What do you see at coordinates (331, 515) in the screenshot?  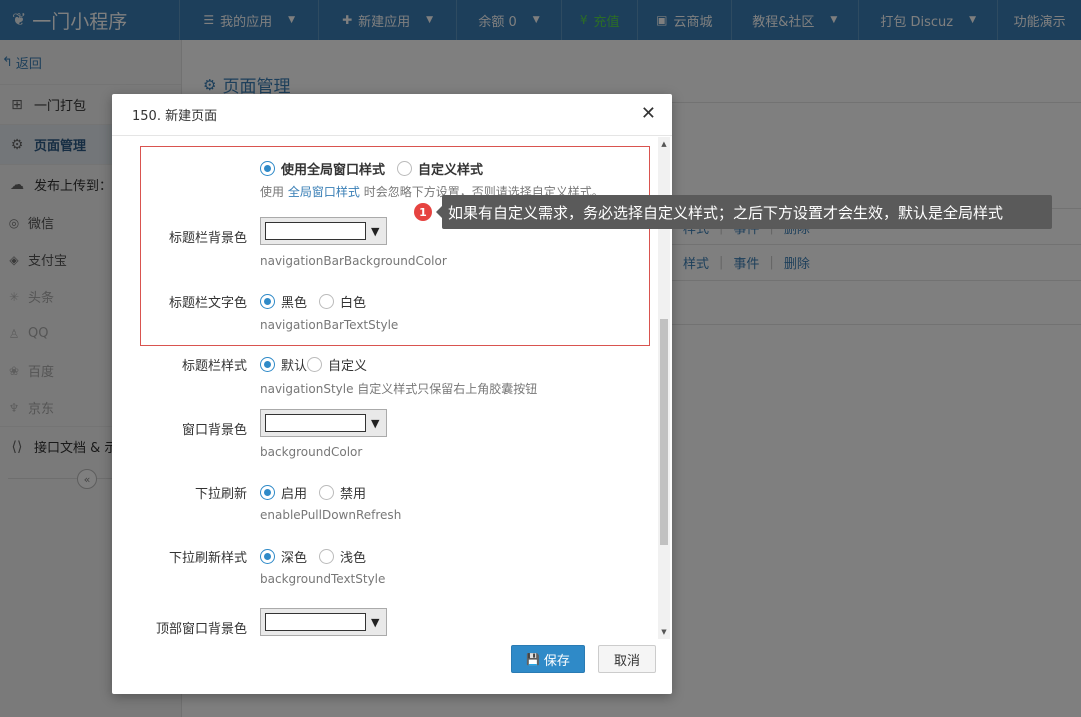 I see `pull-refresh-help: enablePullDownRefresh` at bounding box center [331, 515].